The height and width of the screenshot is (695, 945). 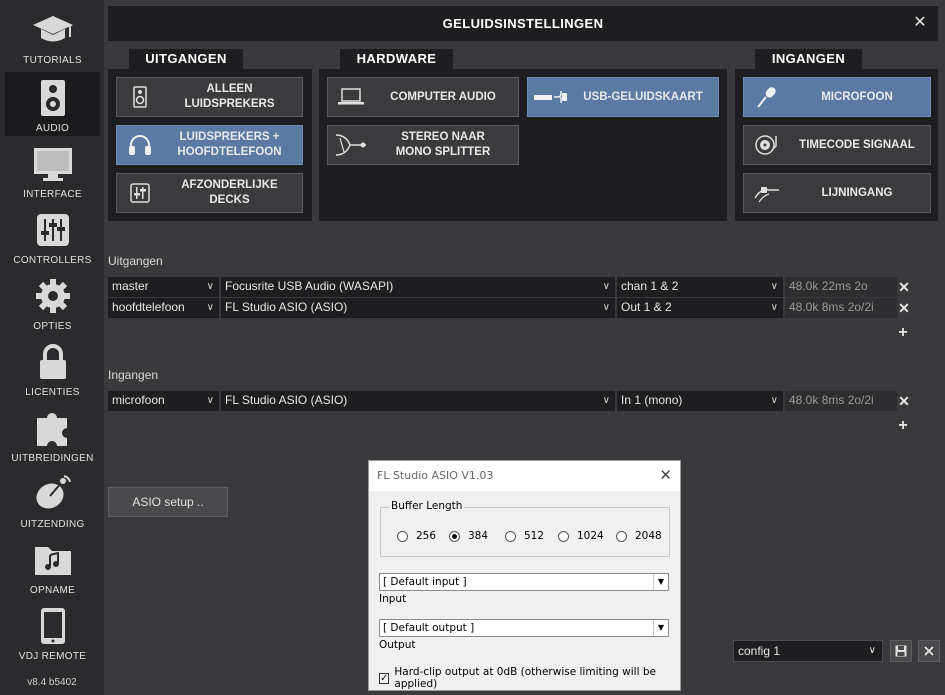 I want to click on option-alleen-luidsprekers: ALLEEN LUIDSPREKERS, so click(x=209, y=97).